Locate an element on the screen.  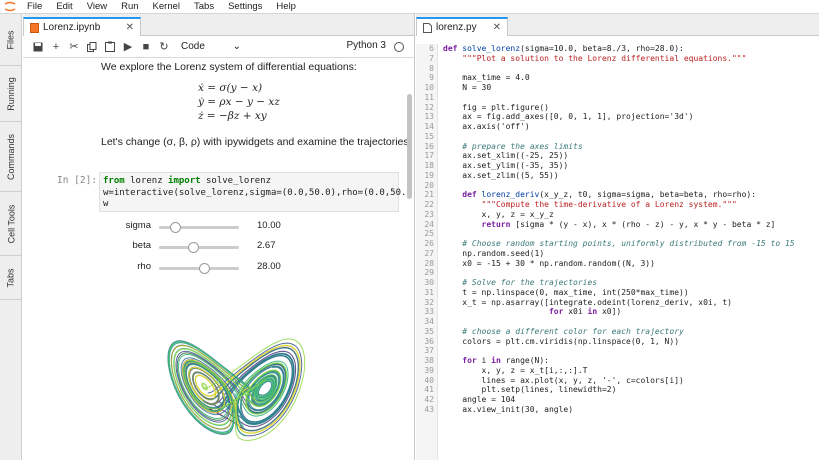
tab-lorenz-py: lorenz.py ✕ is located at coordinates (462, 26).